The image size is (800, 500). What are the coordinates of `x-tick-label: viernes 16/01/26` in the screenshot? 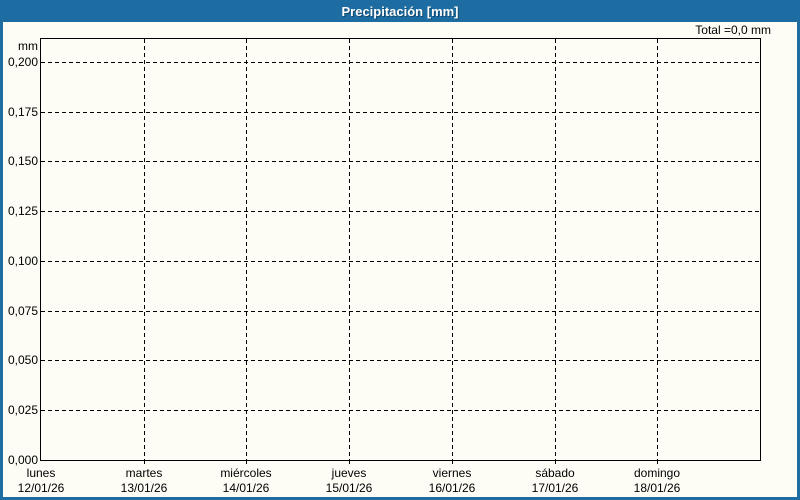 It's located at (452, 481).